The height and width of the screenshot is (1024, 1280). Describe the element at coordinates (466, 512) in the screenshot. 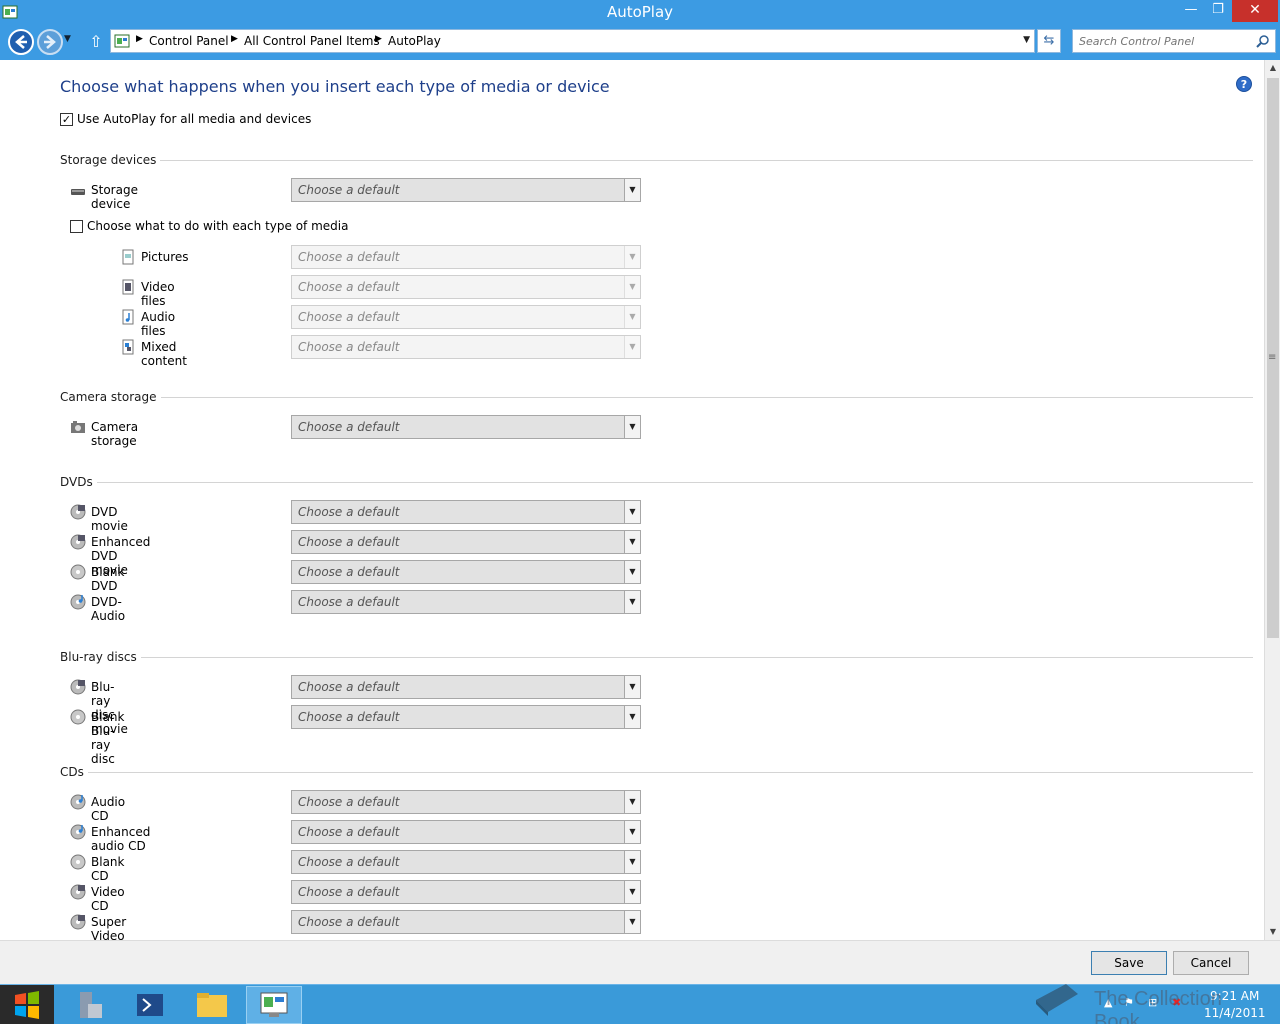

I see `dvd-movie-dropdown: Choose a default ▼` at that location.